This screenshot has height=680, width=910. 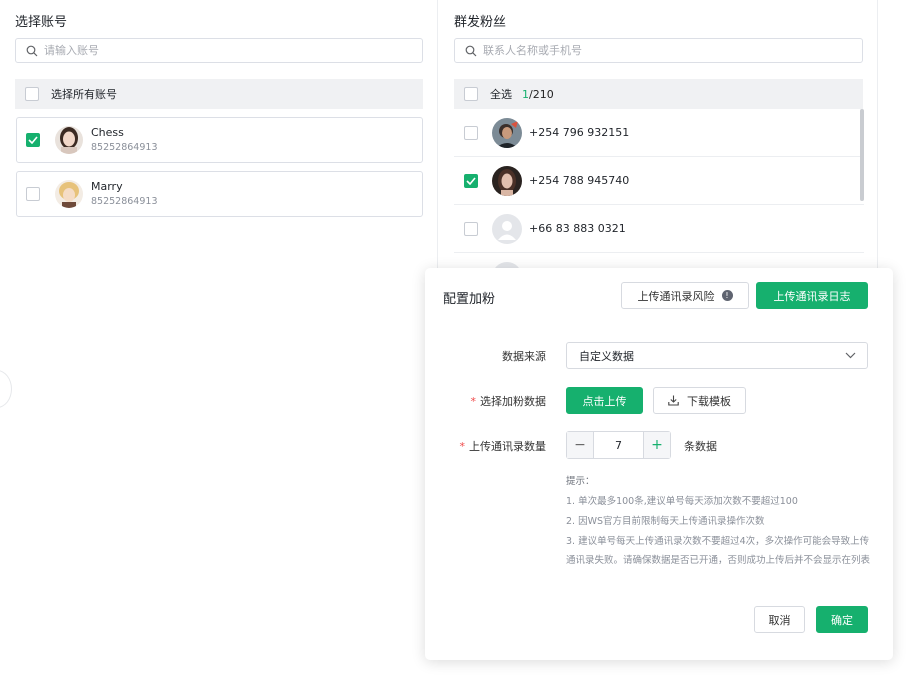 What do you see at coordinates (727, 295) in the screenshot?
I see `info-icon: !` at bounding box center [727, 295].